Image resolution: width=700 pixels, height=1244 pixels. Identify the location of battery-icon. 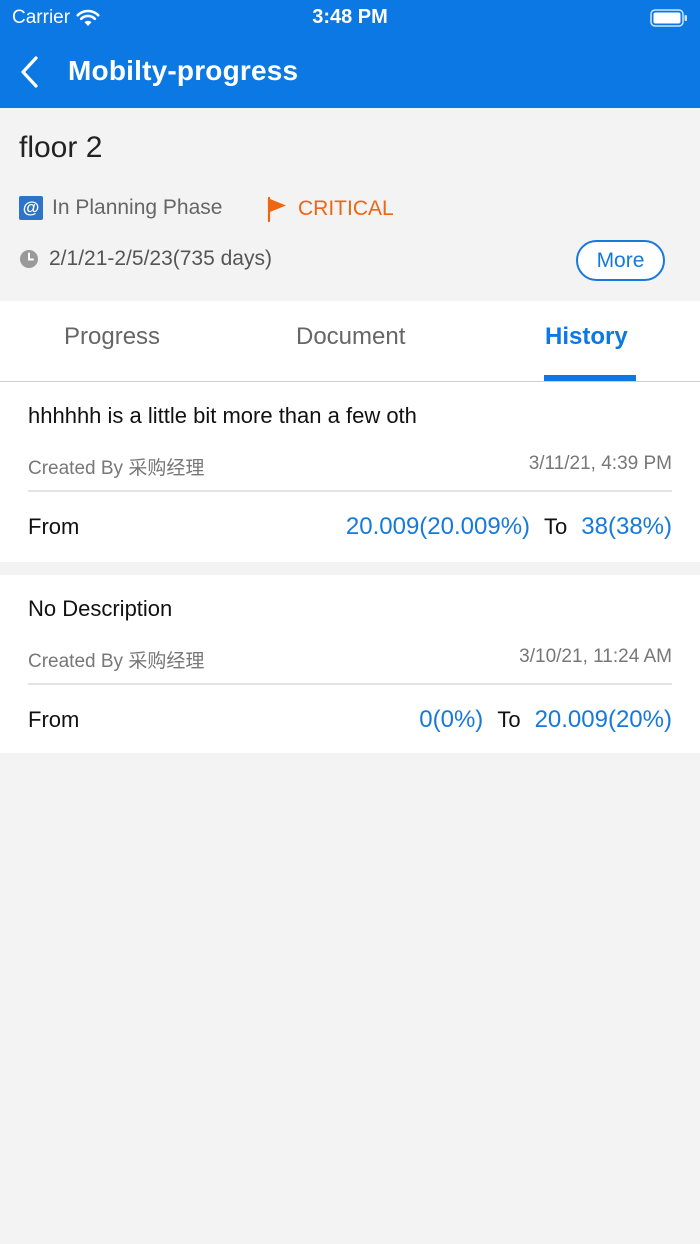
(668, 18).